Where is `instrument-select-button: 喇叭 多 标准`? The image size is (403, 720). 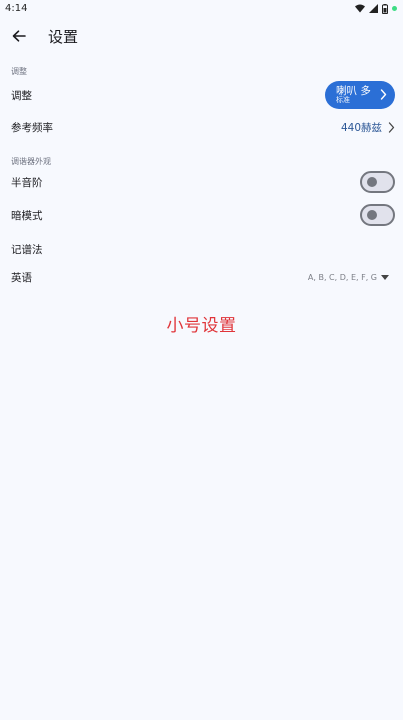
instrument-select-button: 喇叭 多 标准 is located at coordinates (360, 95).